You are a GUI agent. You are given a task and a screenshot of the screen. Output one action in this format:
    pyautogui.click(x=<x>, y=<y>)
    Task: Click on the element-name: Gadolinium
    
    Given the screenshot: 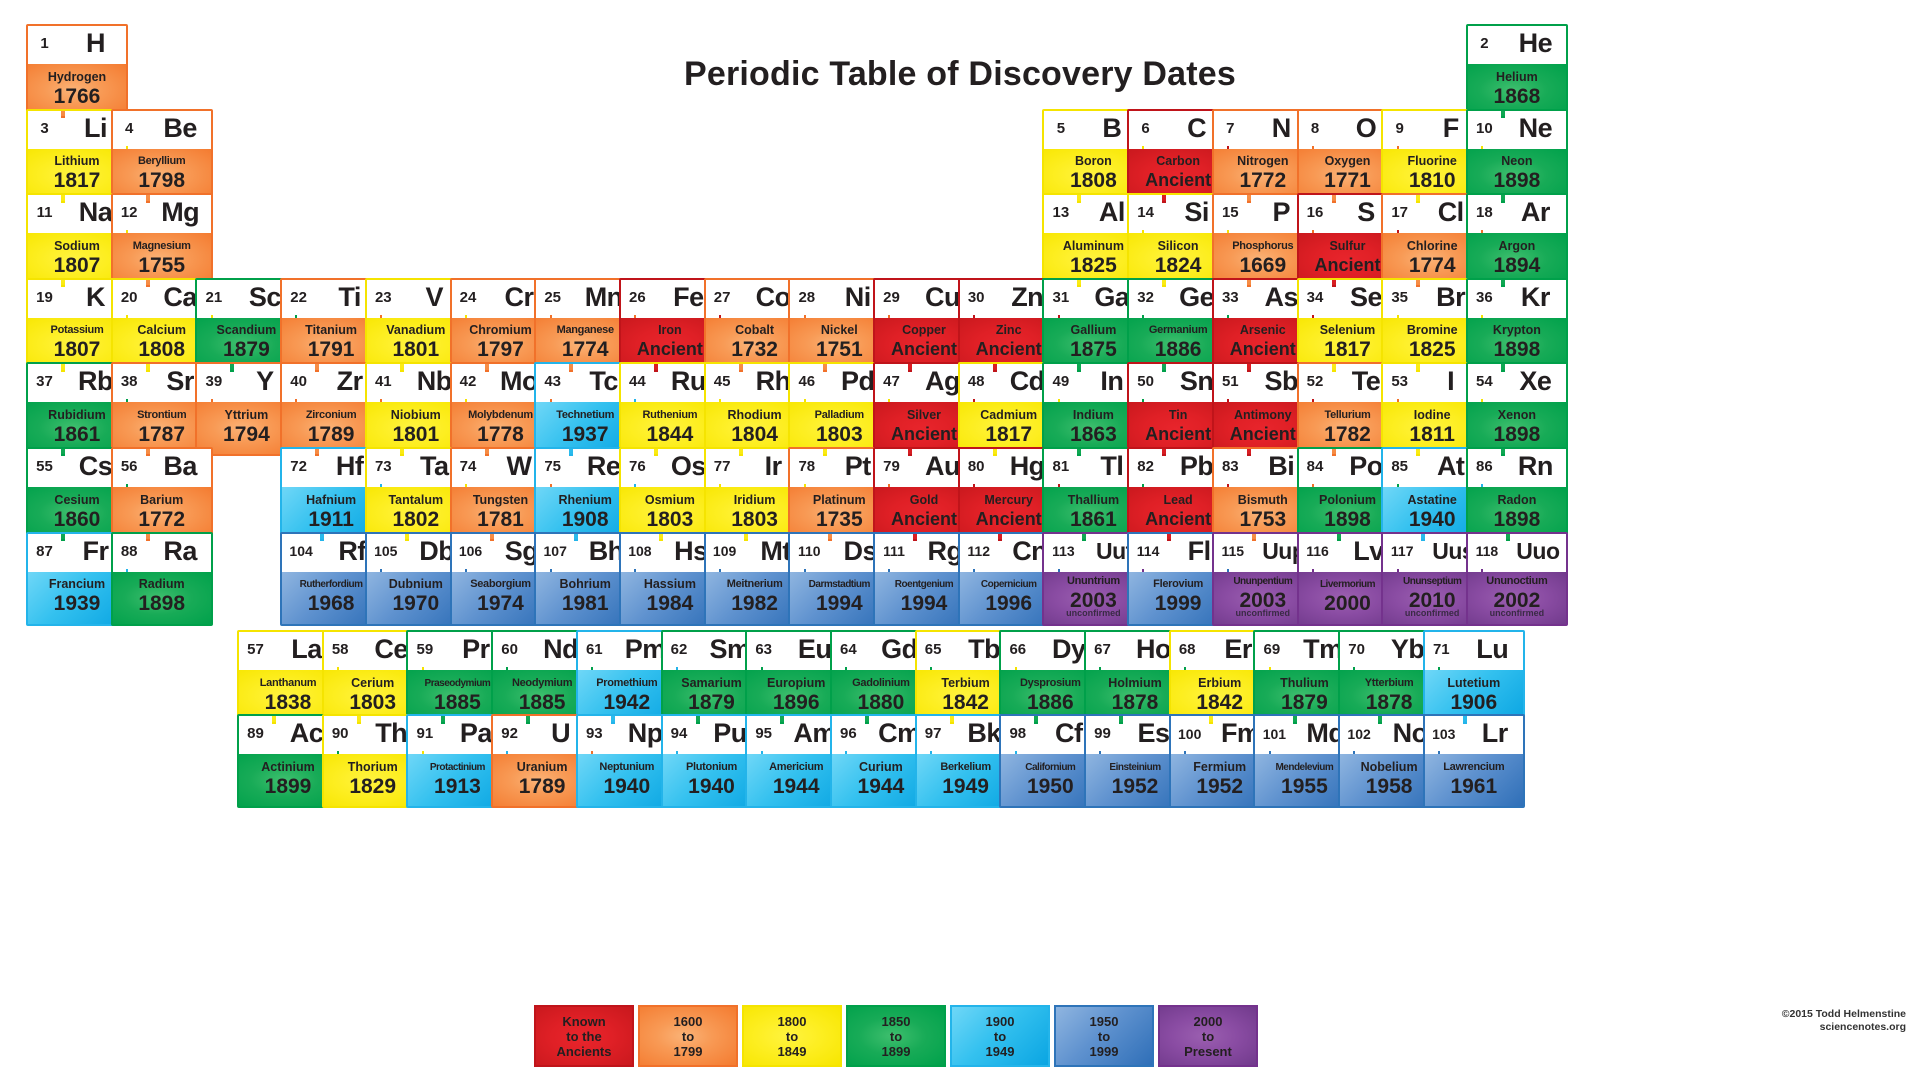 What is the action you would take?
    pyautogui.click(x=881, y=682)
    